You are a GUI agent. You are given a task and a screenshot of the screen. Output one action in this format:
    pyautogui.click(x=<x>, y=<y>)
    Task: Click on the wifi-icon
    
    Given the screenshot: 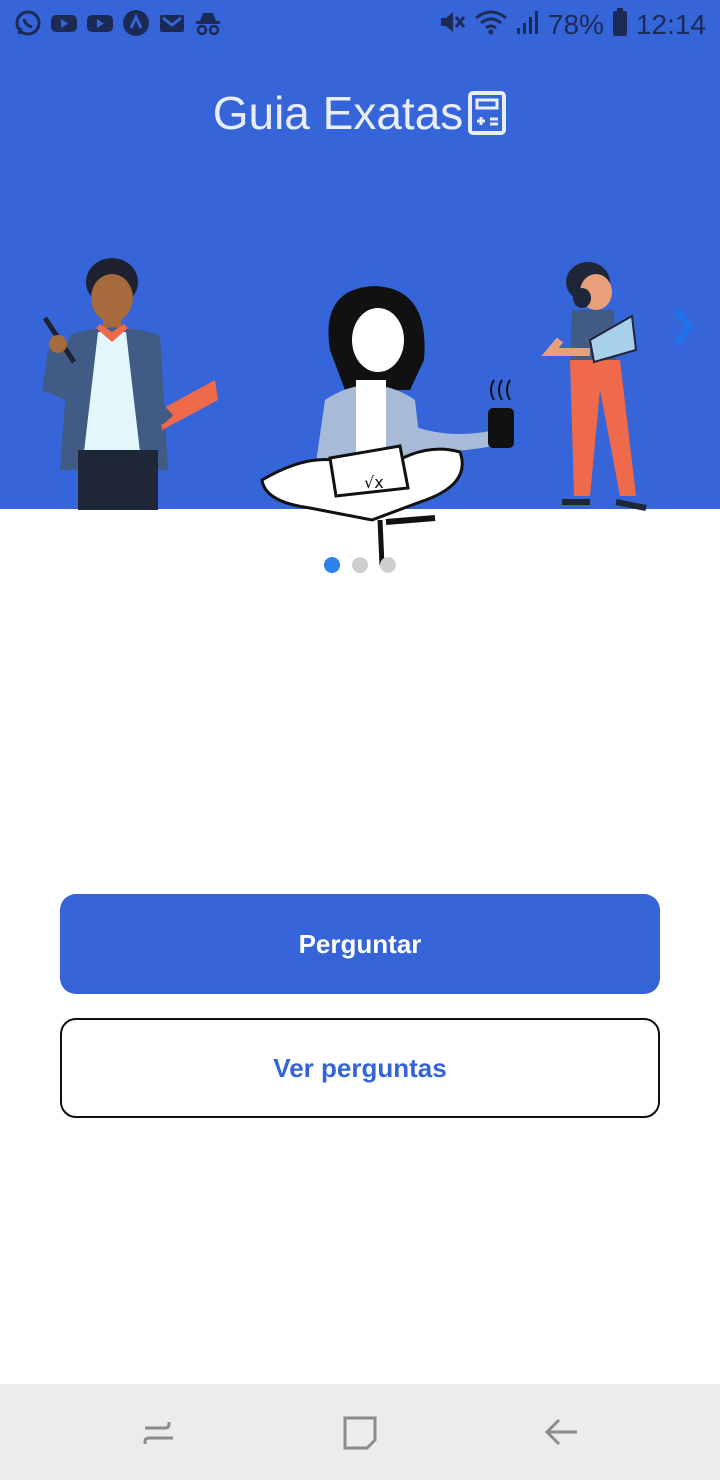 What is the action you would take?
    pyautogui.click(x=491, y=25)
    